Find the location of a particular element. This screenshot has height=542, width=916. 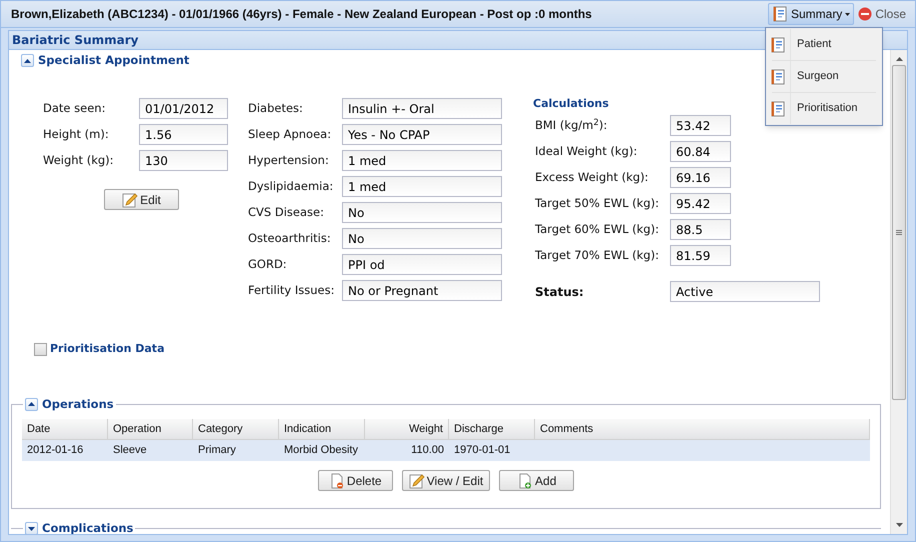

table-cell-text: Primary is located at coordinates (217, 450).